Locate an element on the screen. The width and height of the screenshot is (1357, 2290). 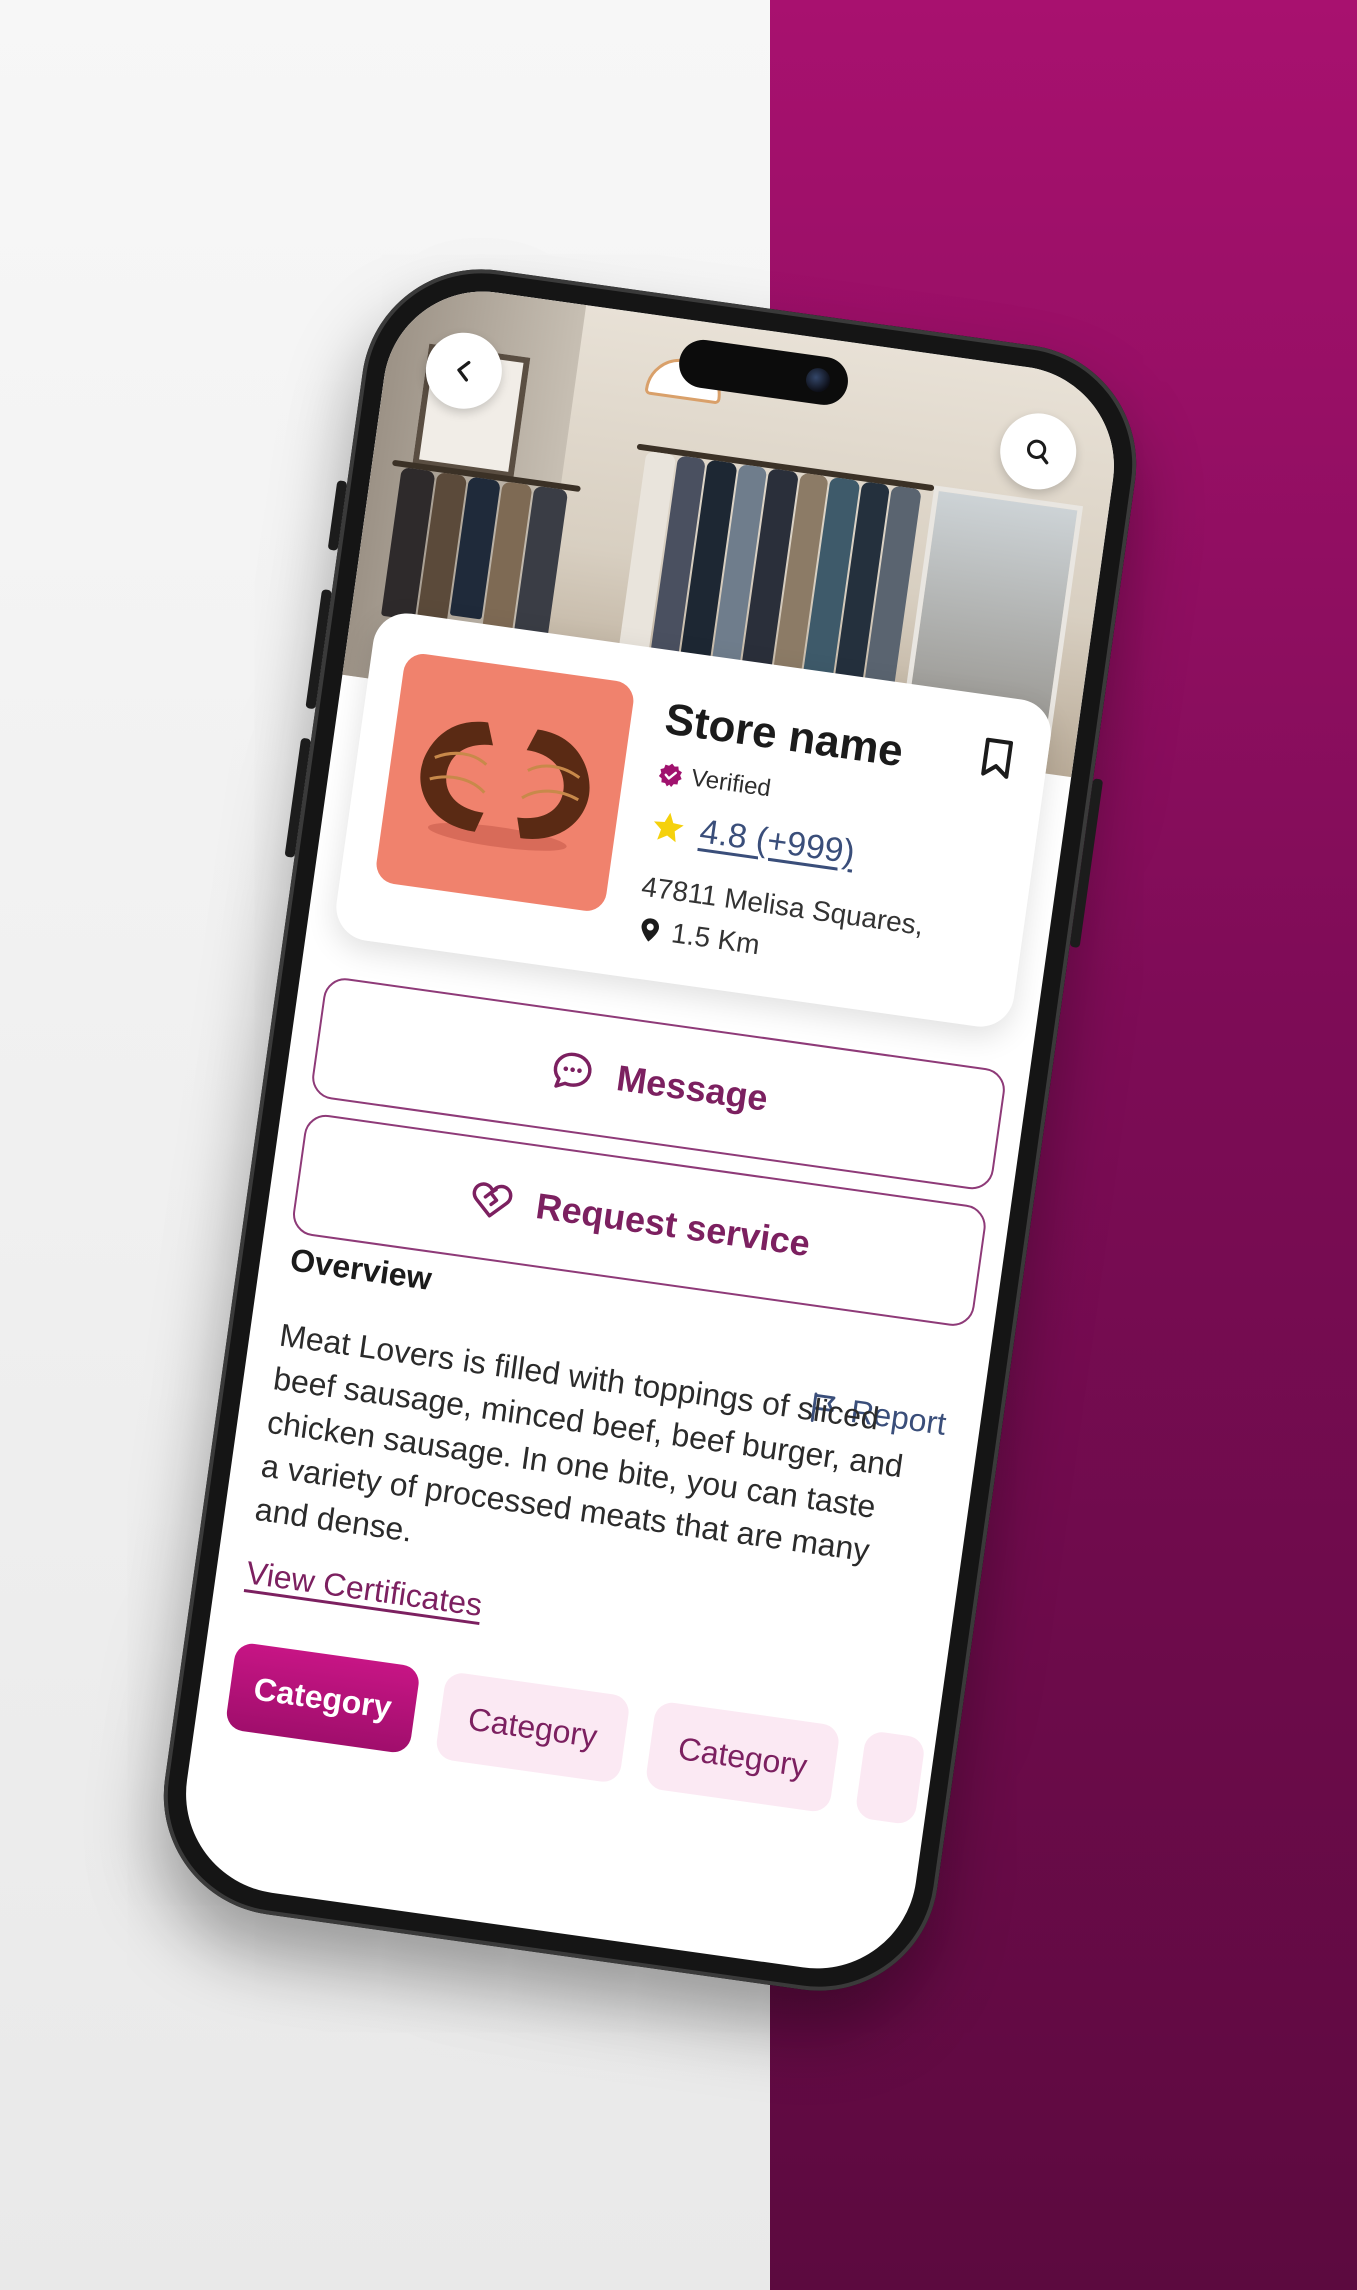
verified-status: Verified is located at coordinates (714, 782).